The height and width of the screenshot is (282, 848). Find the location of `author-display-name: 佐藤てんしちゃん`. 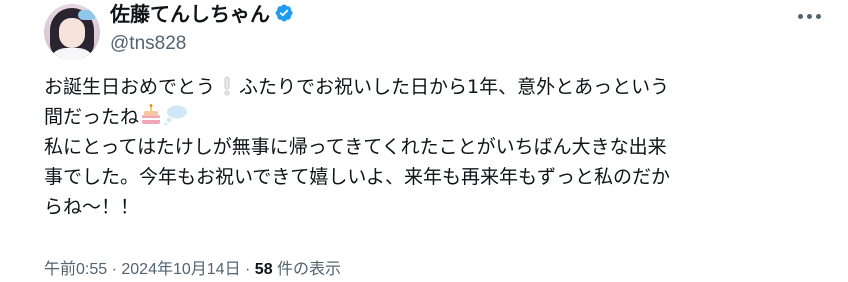

author-display-name: 佐藤てんしちゃん is located at coordinates (190, 14).